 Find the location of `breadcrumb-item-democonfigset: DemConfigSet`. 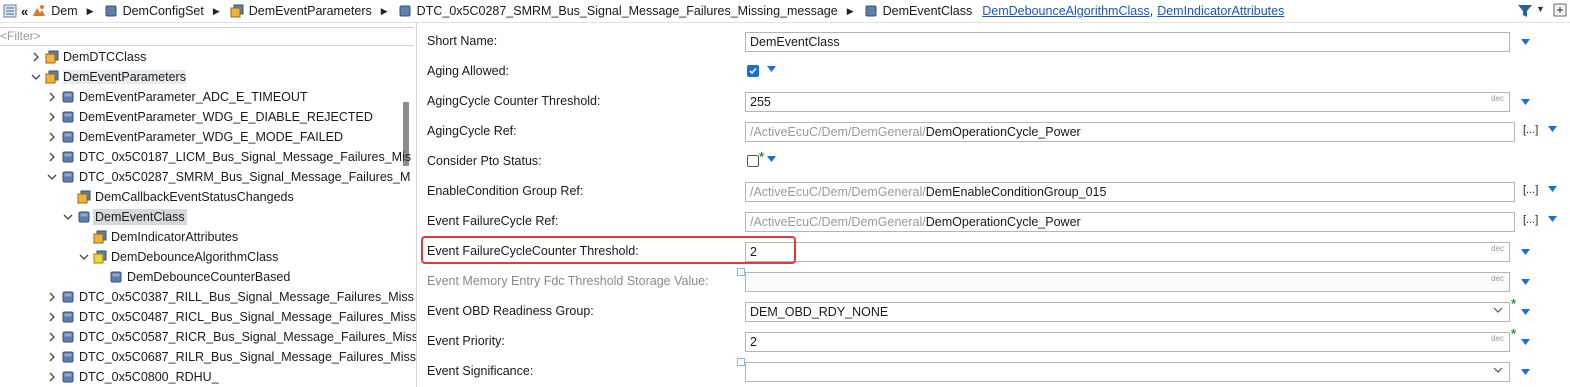

breadcrumb-item-democonfigset: DemConfigSet is located at coordinates (154, 11).